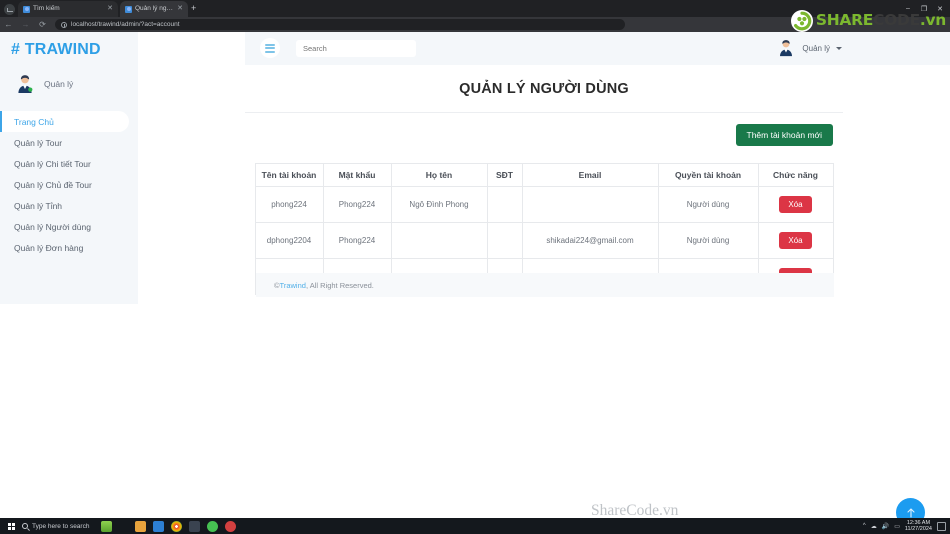 This screenshot has height=534, width=950. What do you see at coordinates (356, 48) in the screenshot?
I see `search-input` at bounding box center [356, 48].